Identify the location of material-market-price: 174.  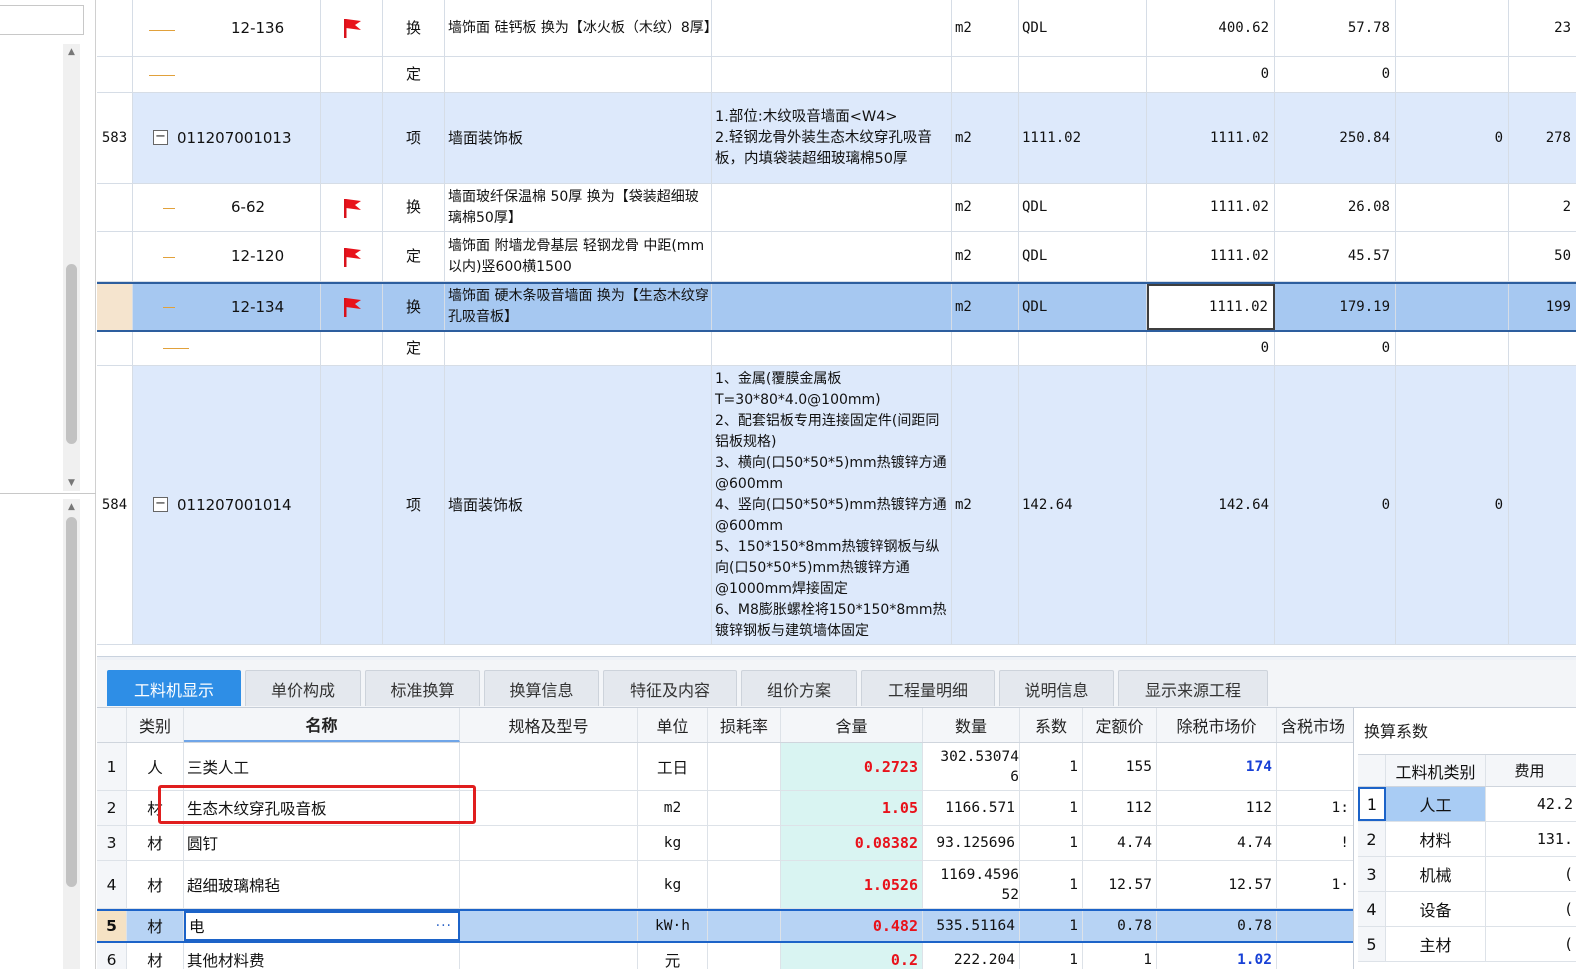
(1217, 766).